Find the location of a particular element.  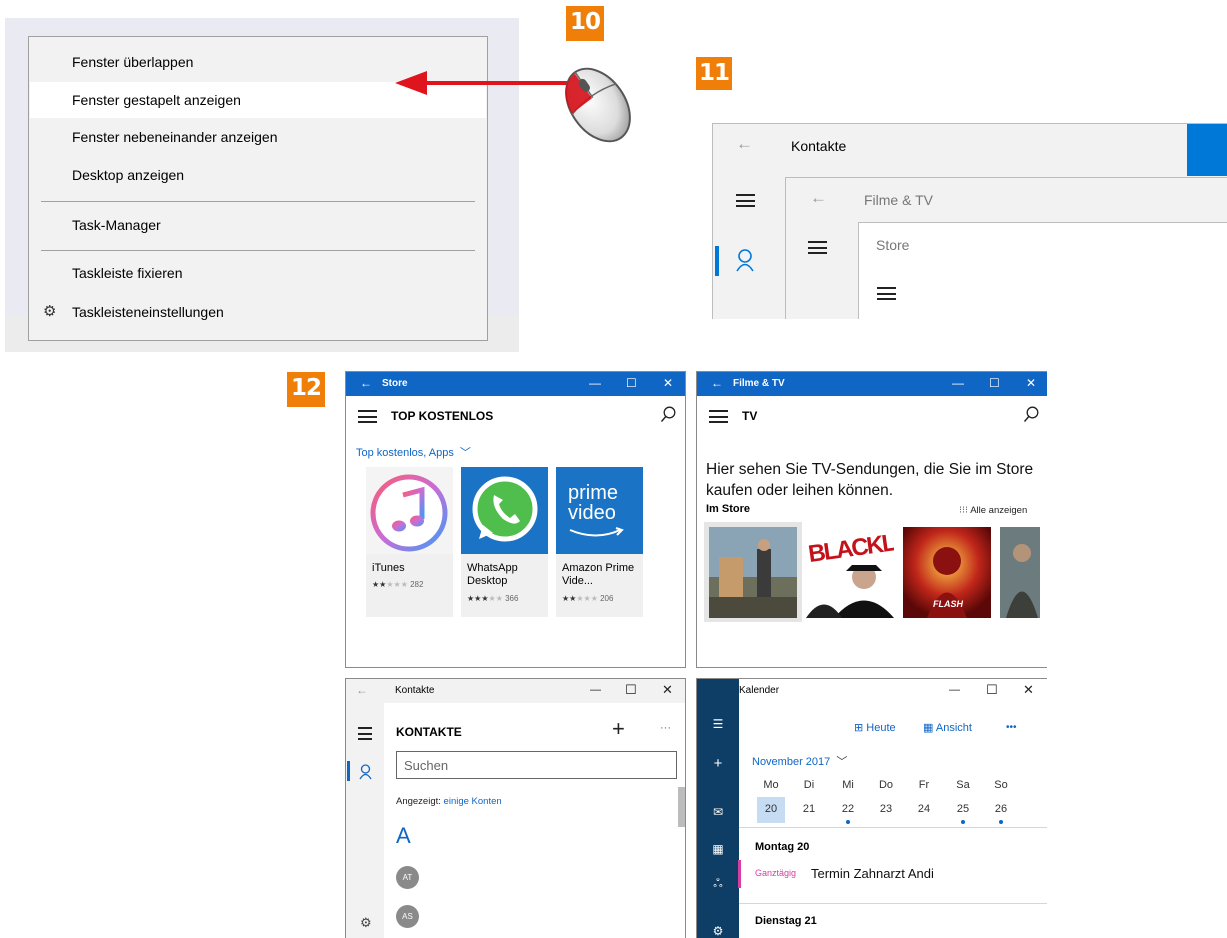

event-color-bar is located at coordinates (739, 874).